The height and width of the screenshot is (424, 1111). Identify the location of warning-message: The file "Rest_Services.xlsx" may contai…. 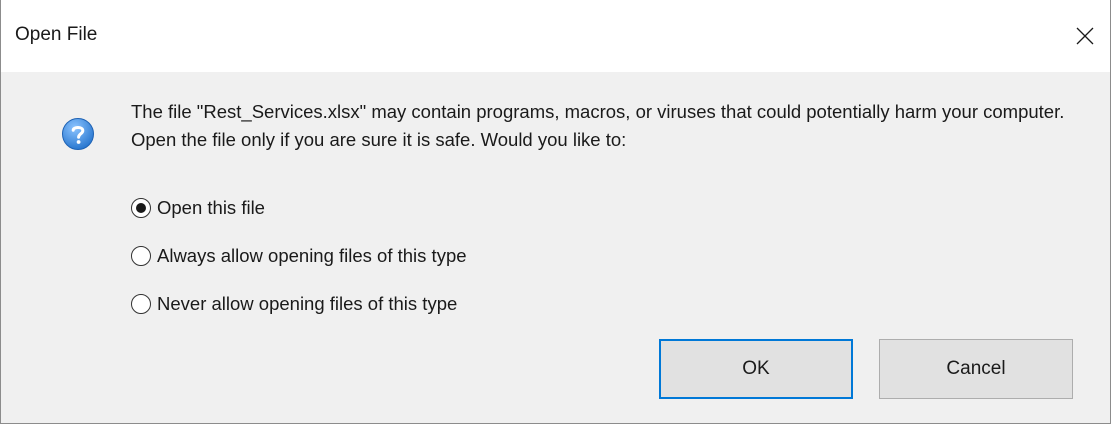
(598, 125).